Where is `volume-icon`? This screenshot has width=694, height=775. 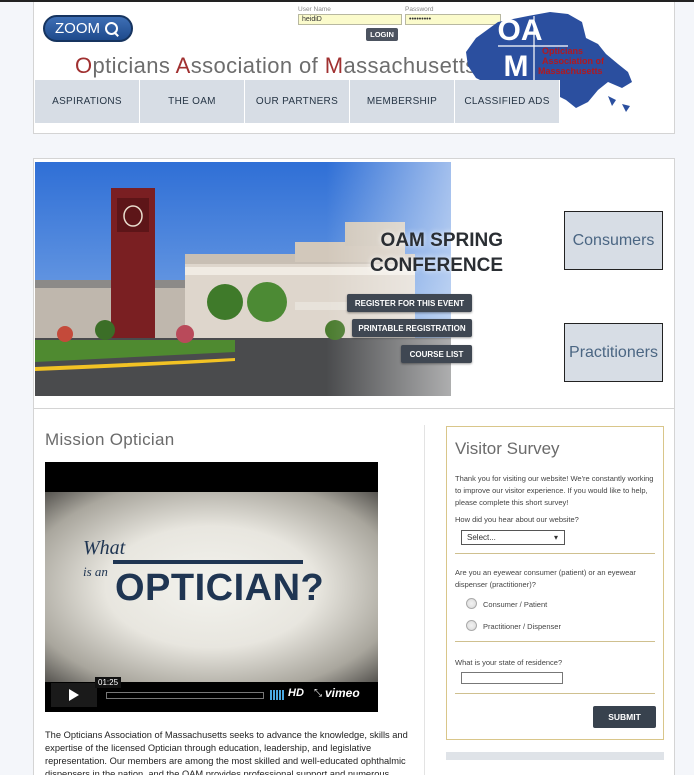 volume-icon is located at coordinates (277, 695).